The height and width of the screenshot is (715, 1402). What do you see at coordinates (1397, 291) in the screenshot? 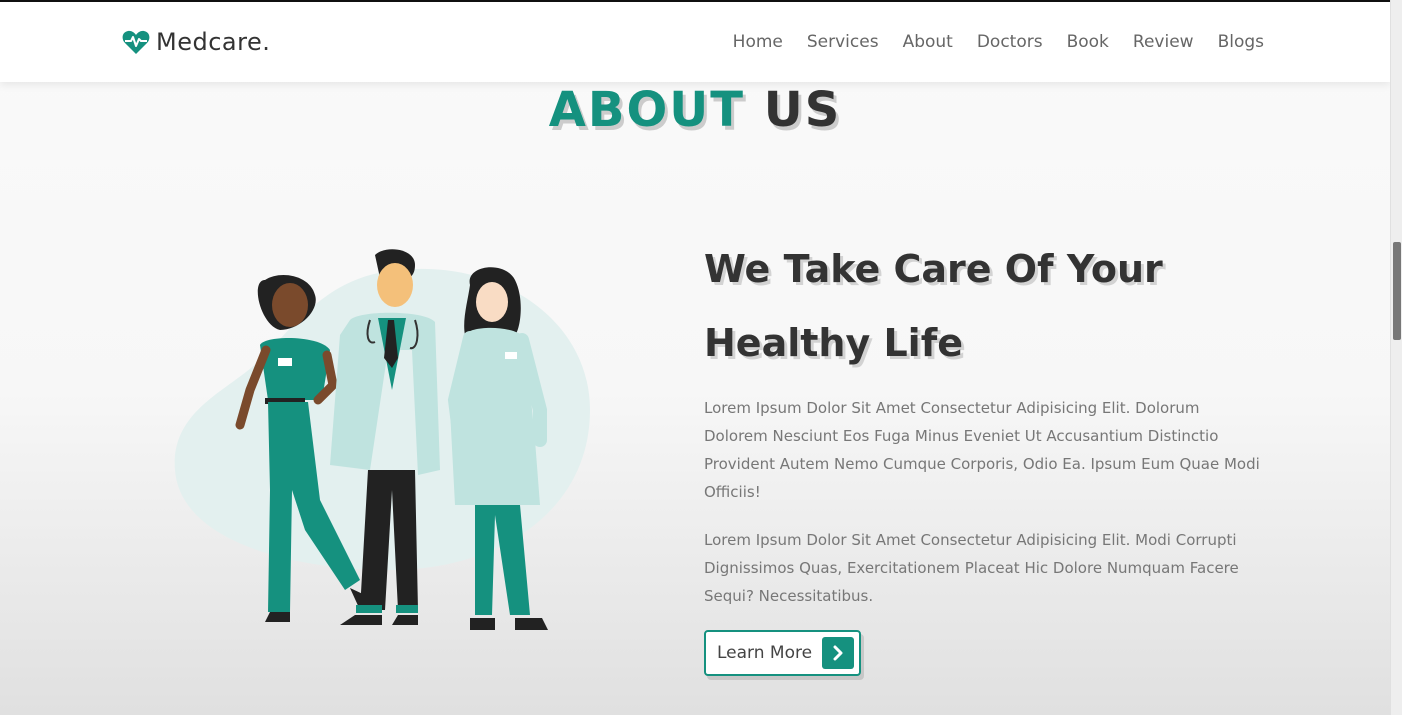
I see `scrollbar-thumb` at bounding box center [1397, 291].